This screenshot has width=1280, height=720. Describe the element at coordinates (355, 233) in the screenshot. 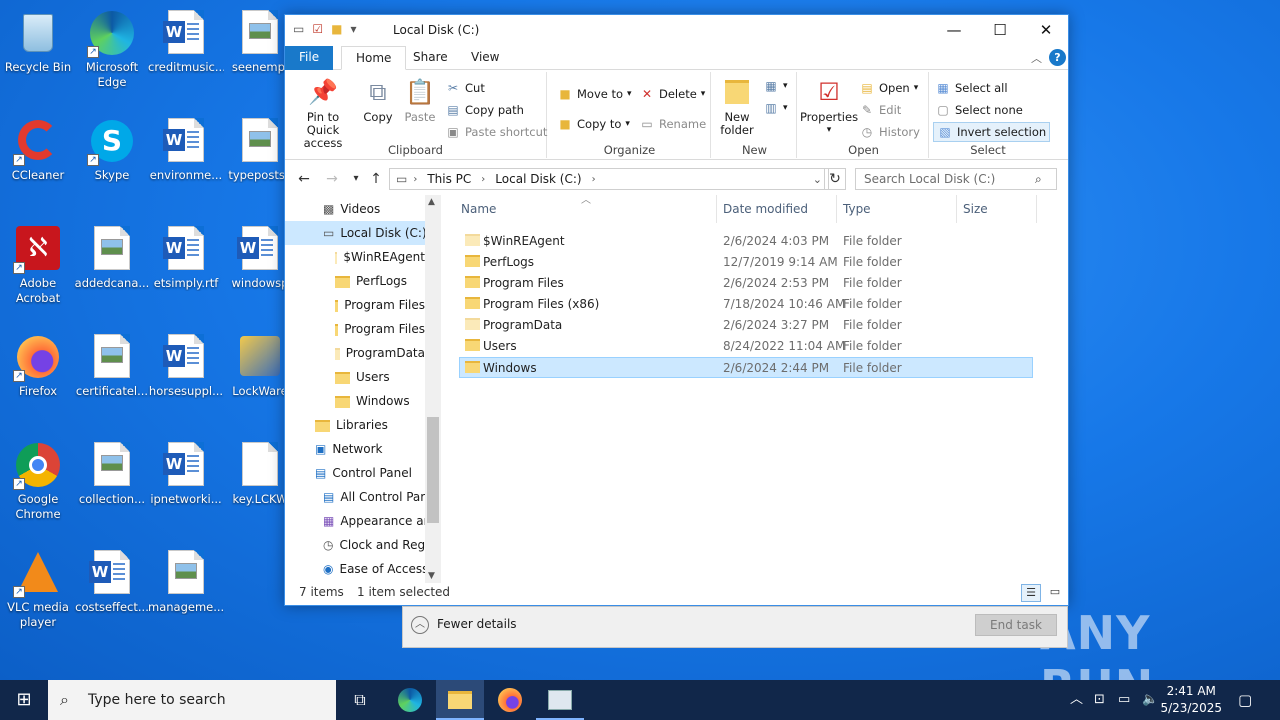

I see `nav-item-local-disk: ▭ Local Disk (C:)` at that location.